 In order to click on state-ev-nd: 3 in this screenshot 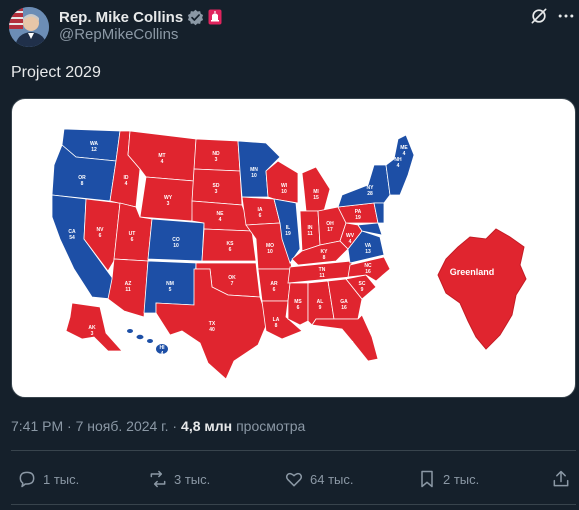, I will do `click(216, 160)`.